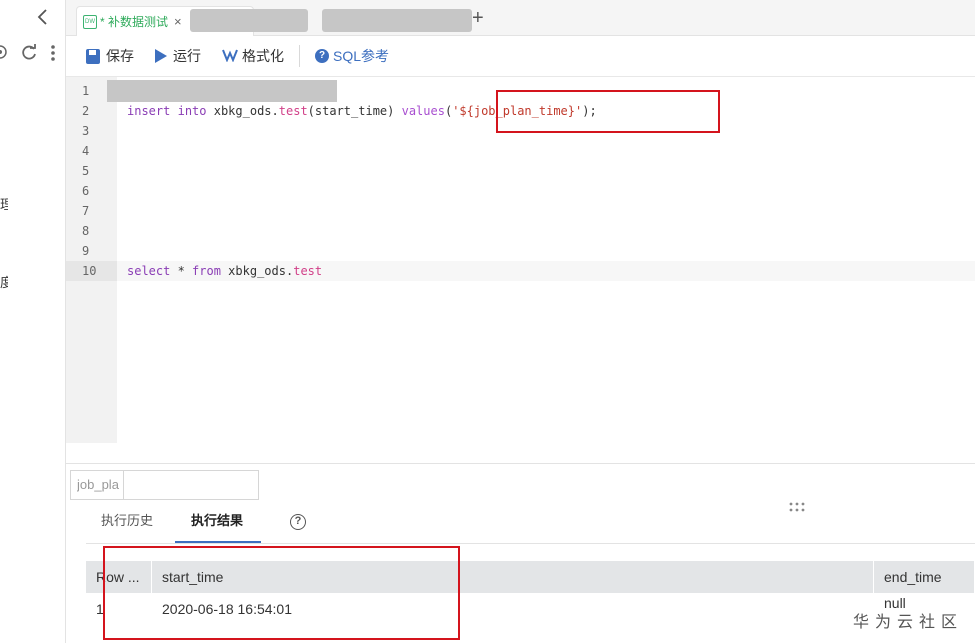 The image size is (975, 643). Describe the element at coordinates (222, 91) in the screenshot. I see `redacted-code` at that location.